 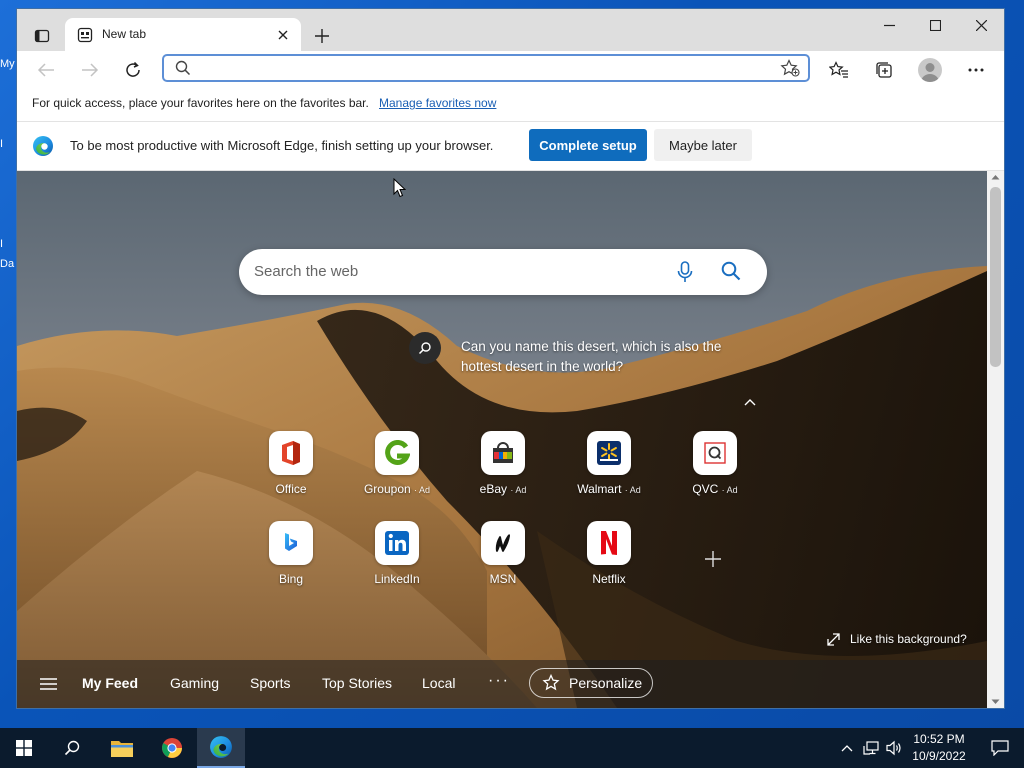 I want to click on scrollbar-thumb, so click(x=995, y=277).